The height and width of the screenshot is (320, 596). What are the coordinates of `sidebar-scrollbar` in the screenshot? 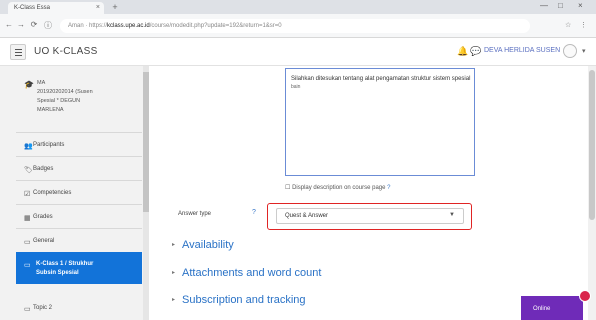 It's located at (146, 193).